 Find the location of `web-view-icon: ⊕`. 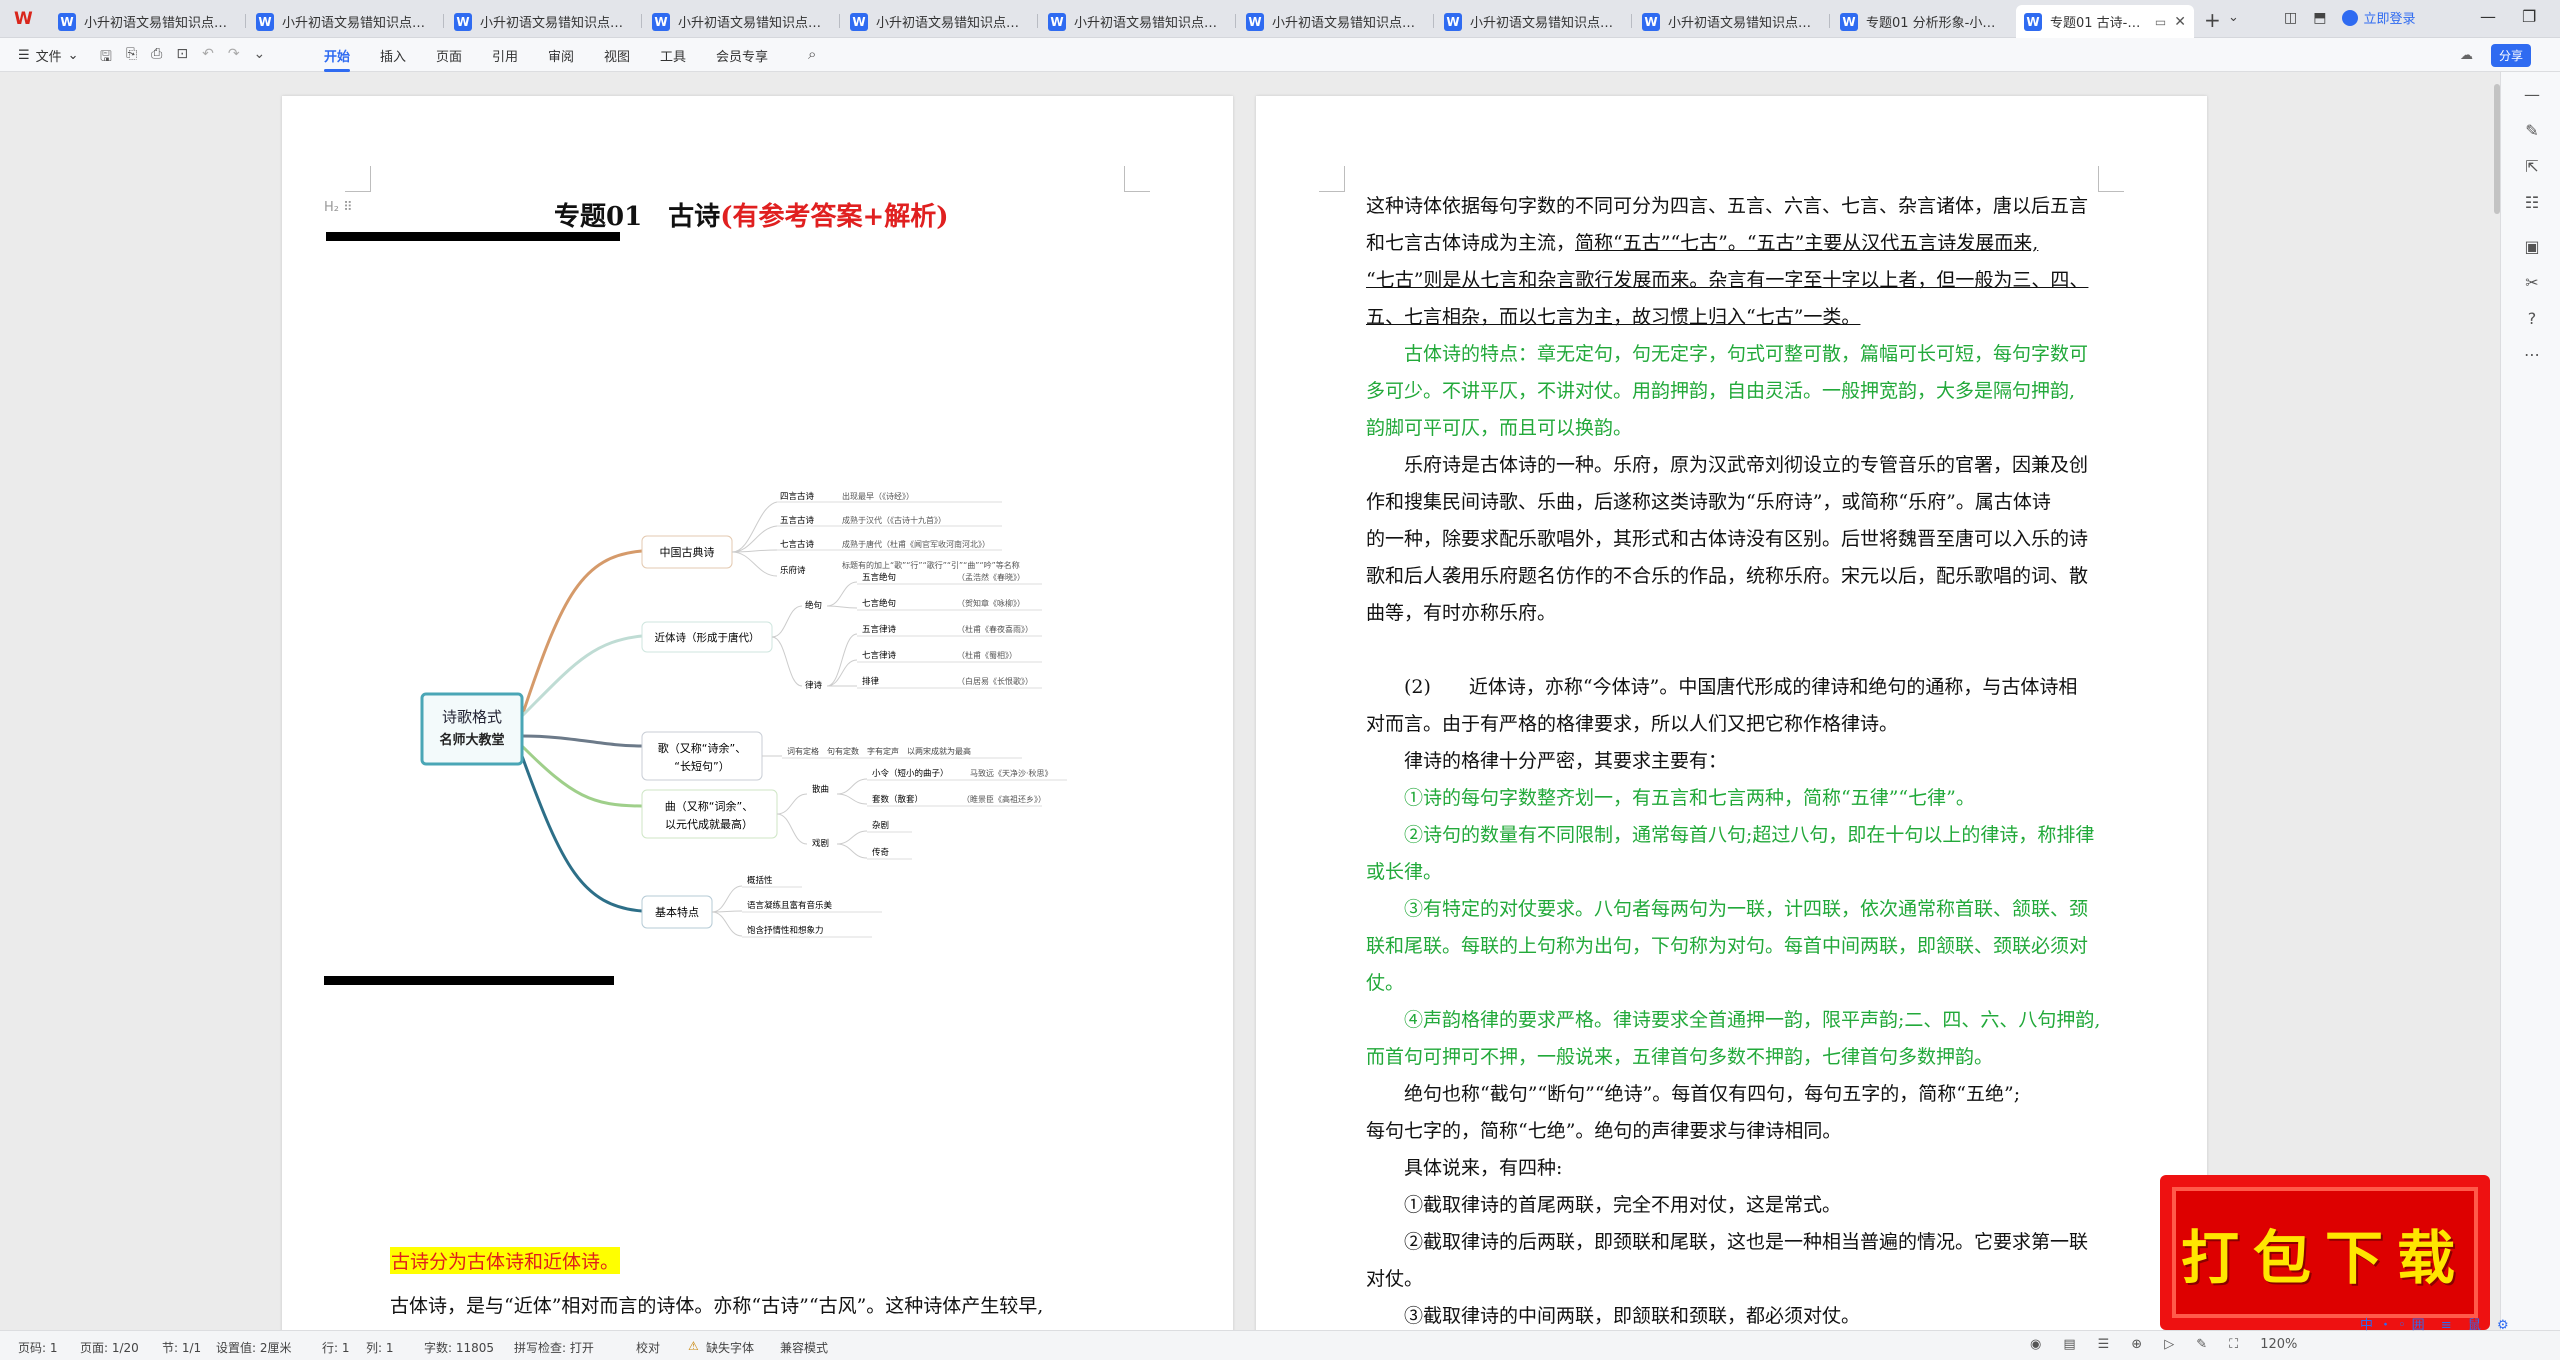

web-view-icon: ⊕ is located at coordinates (2136, 1344).